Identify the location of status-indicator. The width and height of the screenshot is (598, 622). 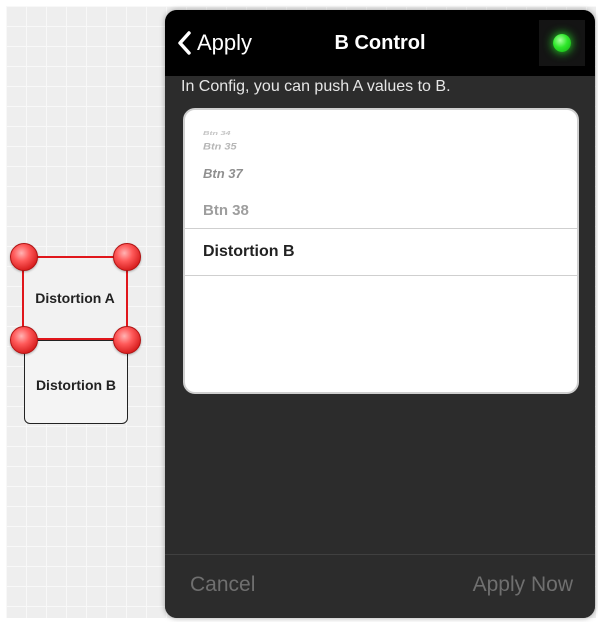
(562, 43).